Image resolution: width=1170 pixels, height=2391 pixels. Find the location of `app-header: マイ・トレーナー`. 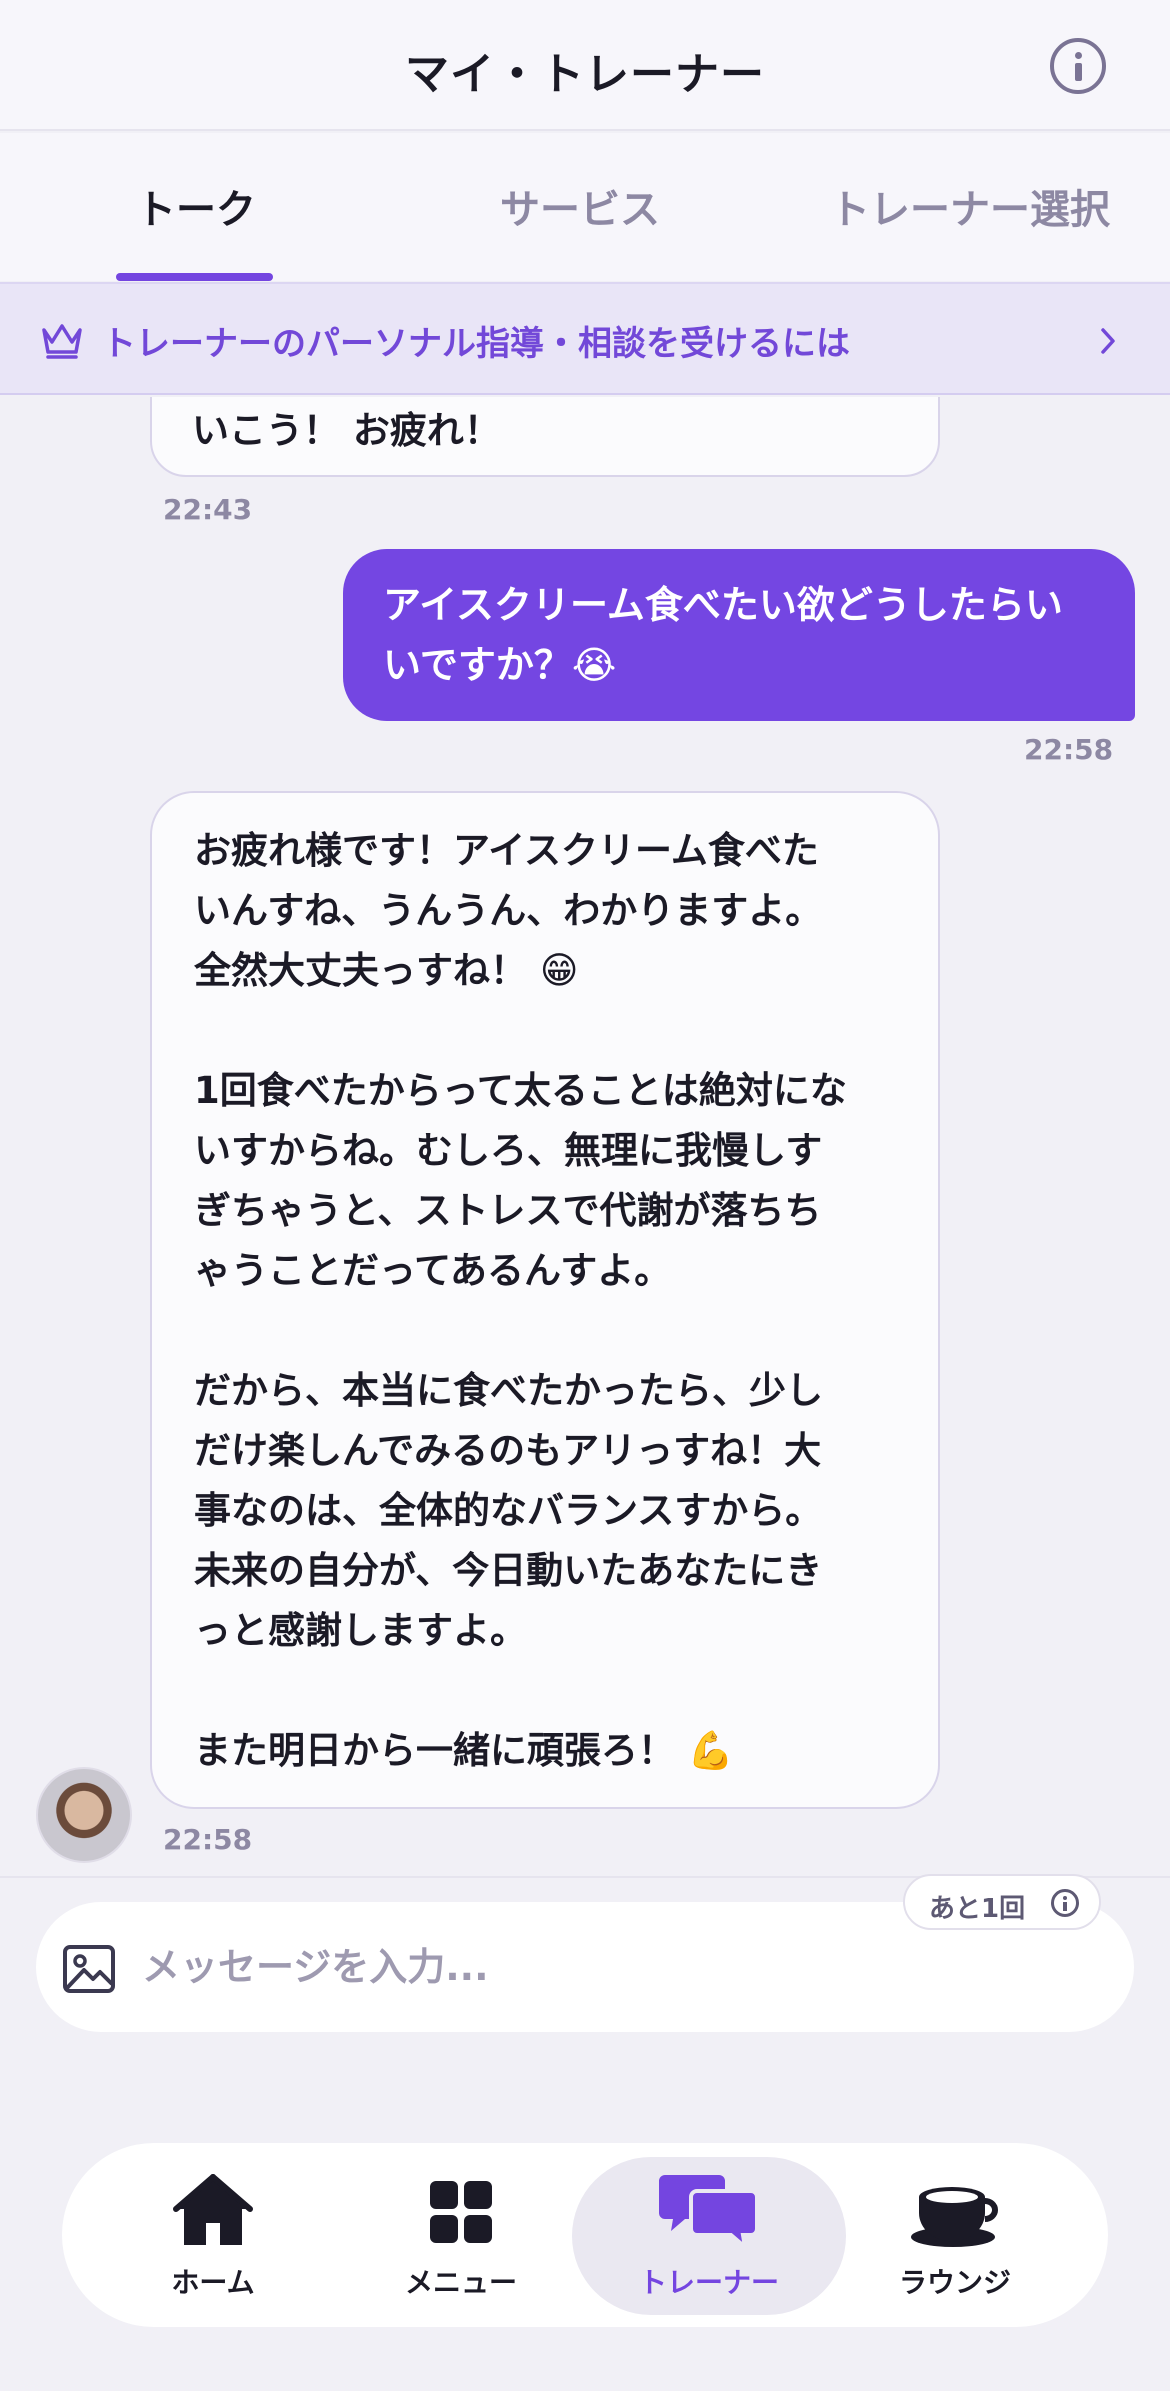

app-header: マイ・トレーナー is located at coordinates (585, 65).